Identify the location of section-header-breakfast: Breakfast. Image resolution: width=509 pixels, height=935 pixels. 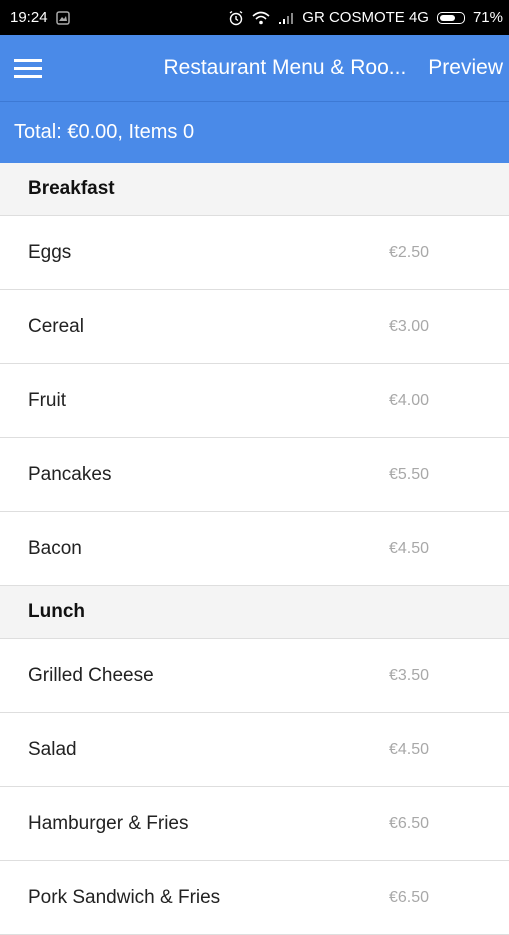
(254, 189).